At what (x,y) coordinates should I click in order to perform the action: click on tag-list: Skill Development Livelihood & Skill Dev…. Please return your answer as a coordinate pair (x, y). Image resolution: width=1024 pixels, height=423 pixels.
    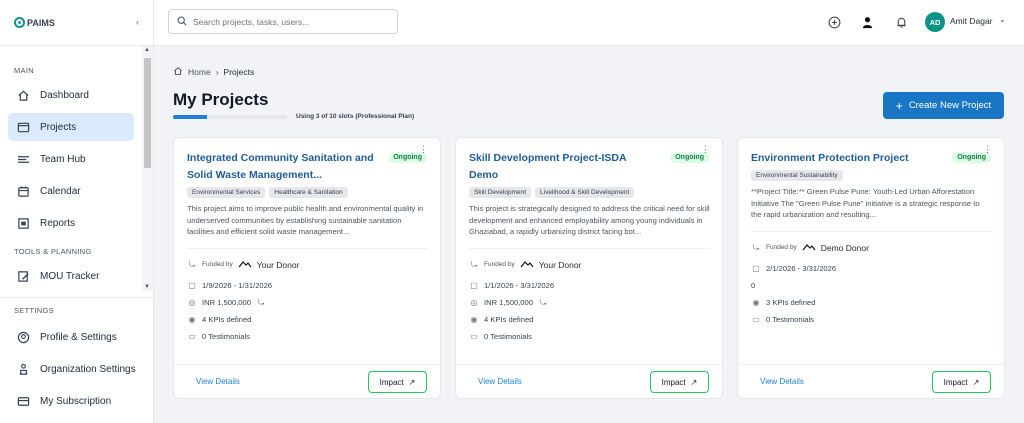
    Looking at the image, I should click on (589, 192).